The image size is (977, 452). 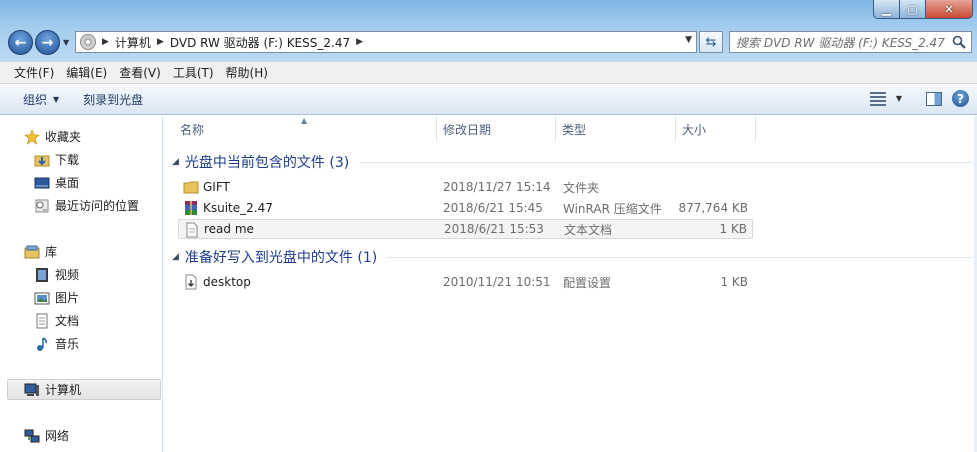 I want to click on file-row-desktop: desktop 2010/11/21 10:51 配置设置 1 KB, so click(x=465, y=282).